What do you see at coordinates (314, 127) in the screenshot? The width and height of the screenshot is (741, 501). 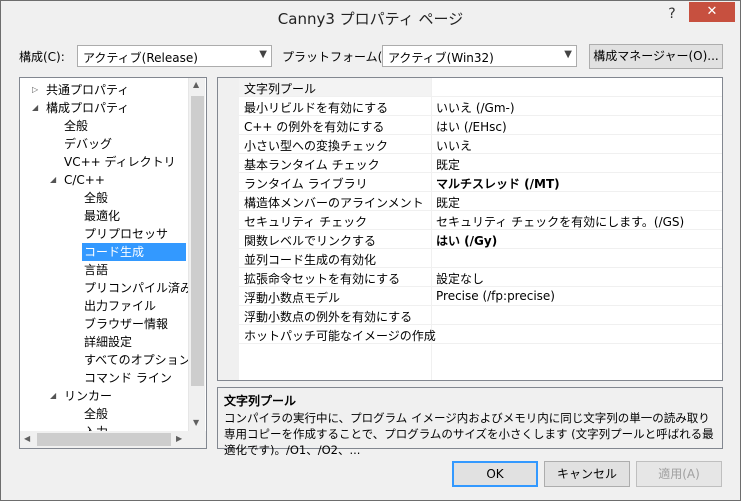 I see `property-name: C++ の例外を有効にする` at bounding box center [314, 127].